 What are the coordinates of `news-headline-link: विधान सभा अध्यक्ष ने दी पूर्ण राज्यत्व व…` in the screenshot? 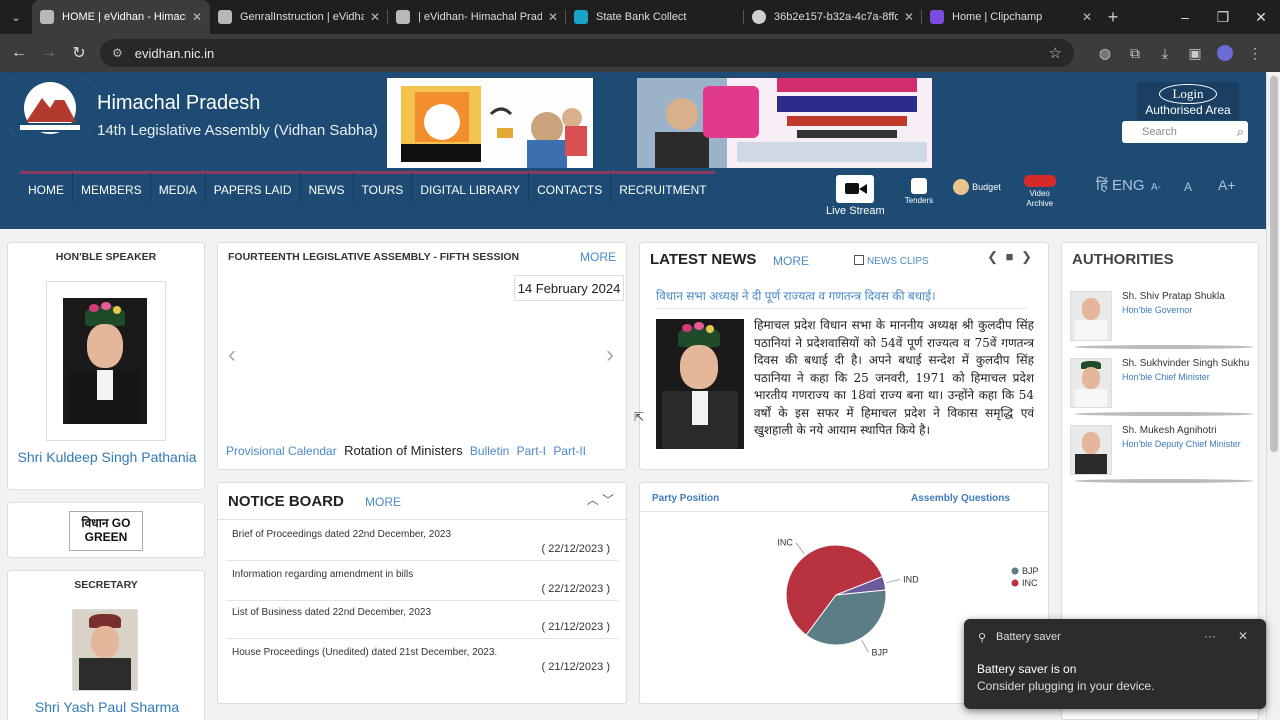 It's located at (841, 298).